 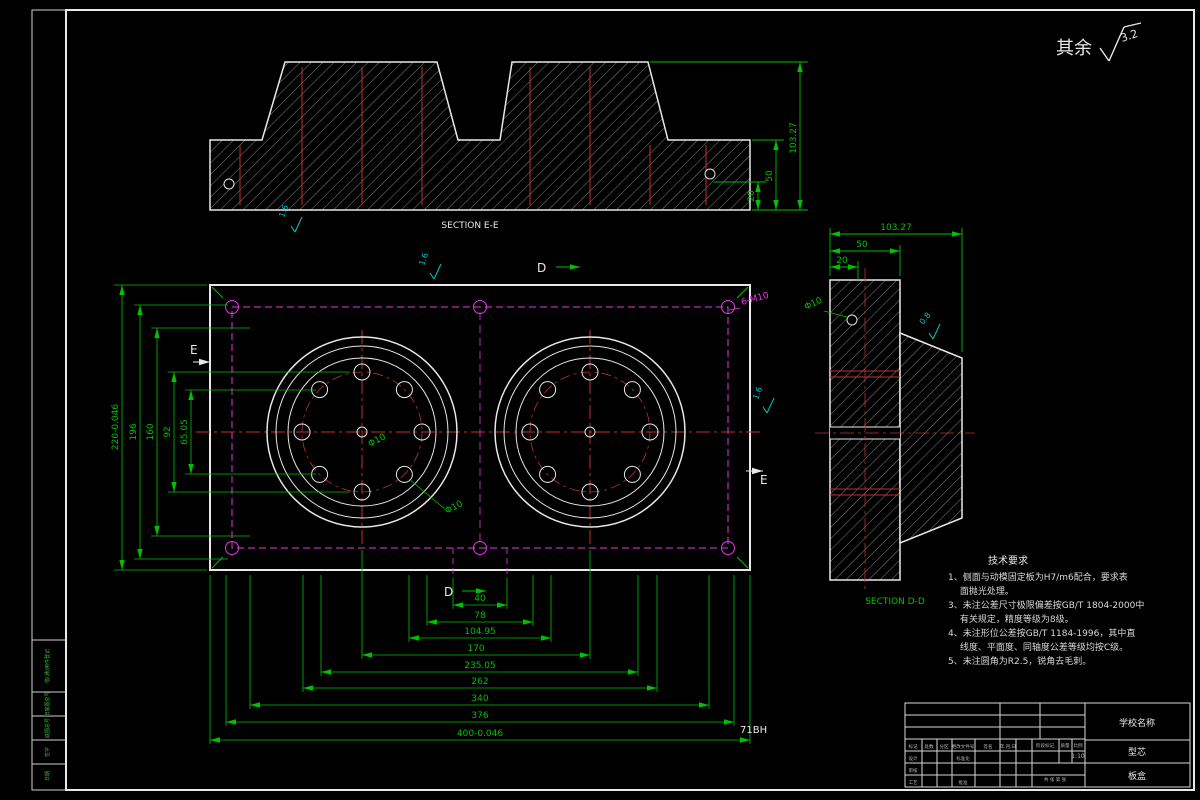 I want to click on cut-letter-d-bottom: D, so click(x=448, y=592).